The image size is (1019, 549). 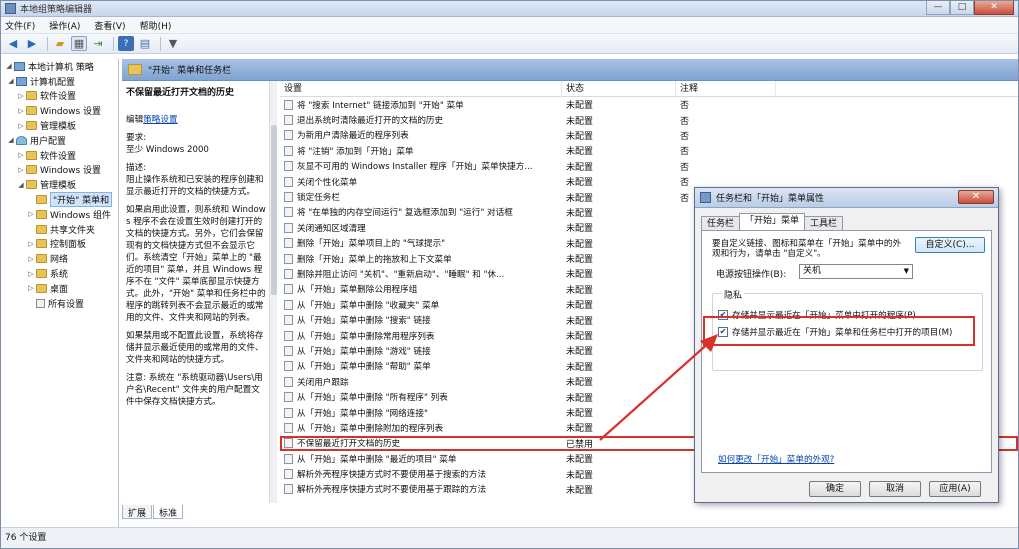 What do you see at coordinates (160, 120) in the screenshot?
I see `edit-policy-link: 策略设置` at bounding box center [160, 120].